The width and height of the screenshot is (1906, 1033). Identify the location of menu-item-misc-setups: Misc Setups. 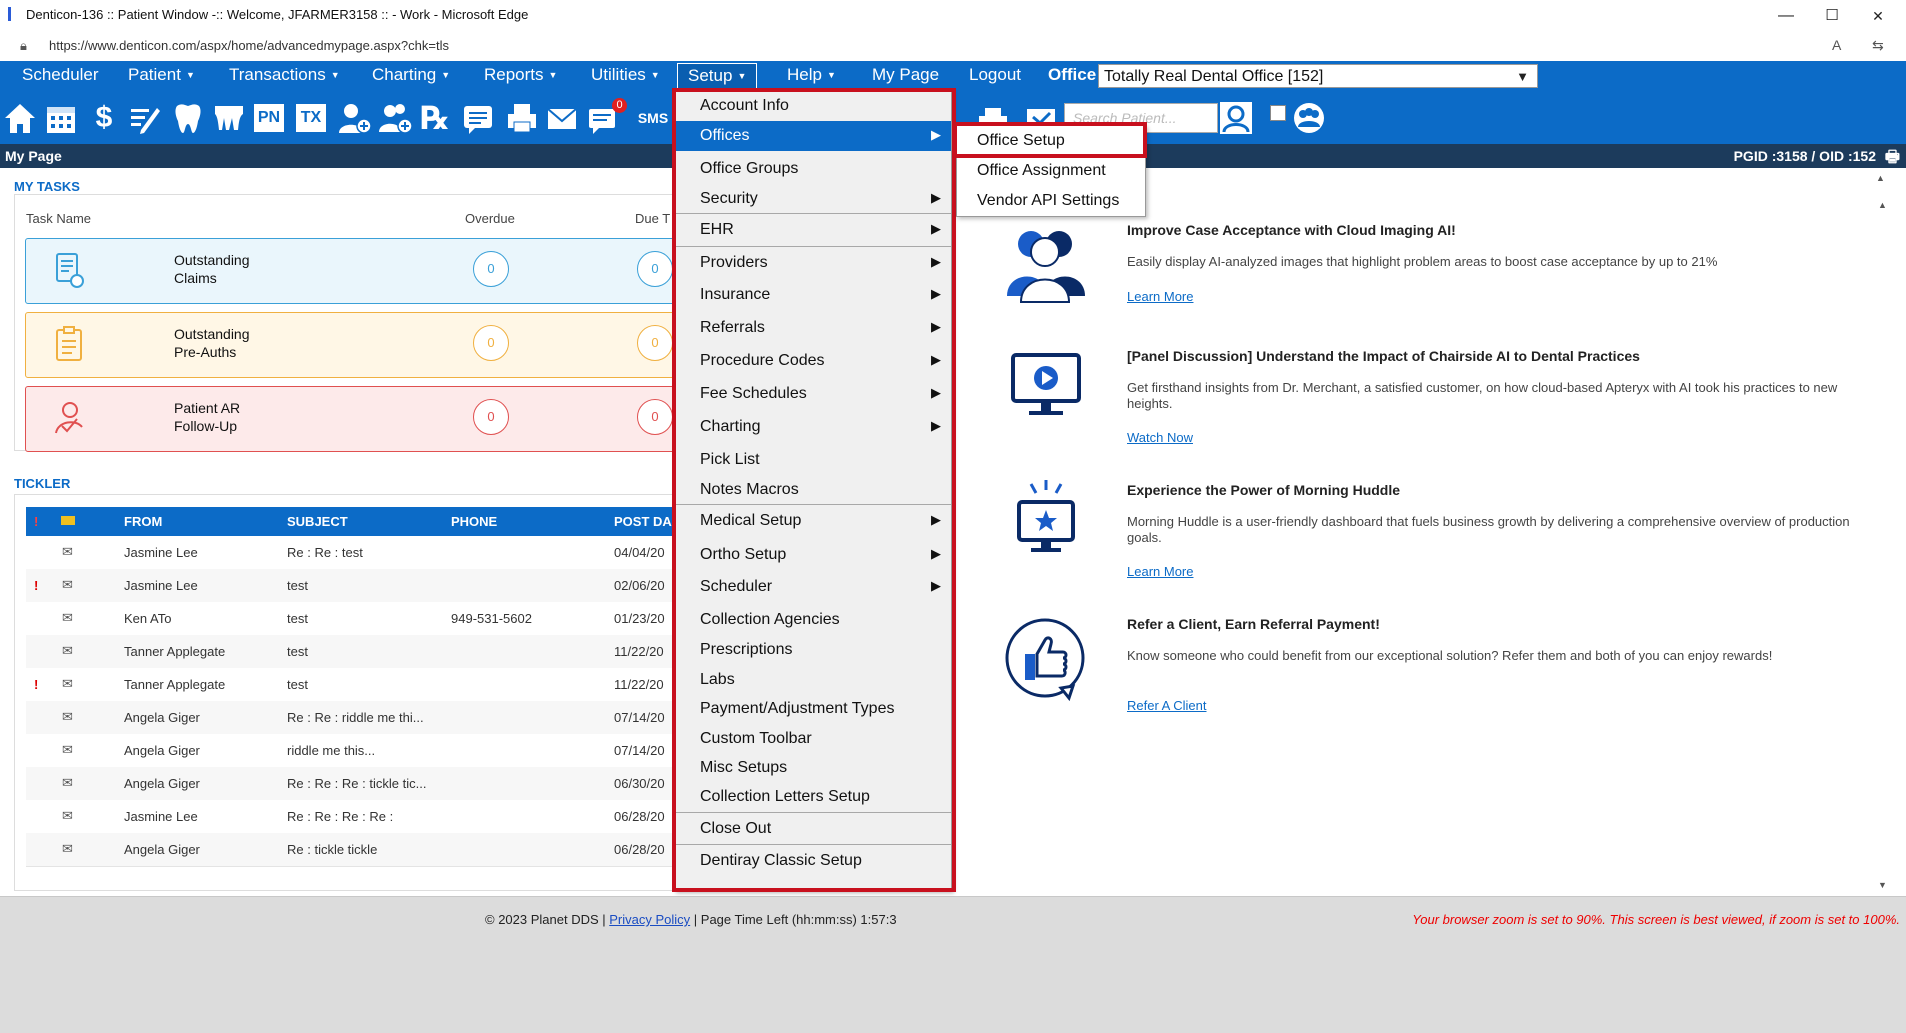
(813, 768).